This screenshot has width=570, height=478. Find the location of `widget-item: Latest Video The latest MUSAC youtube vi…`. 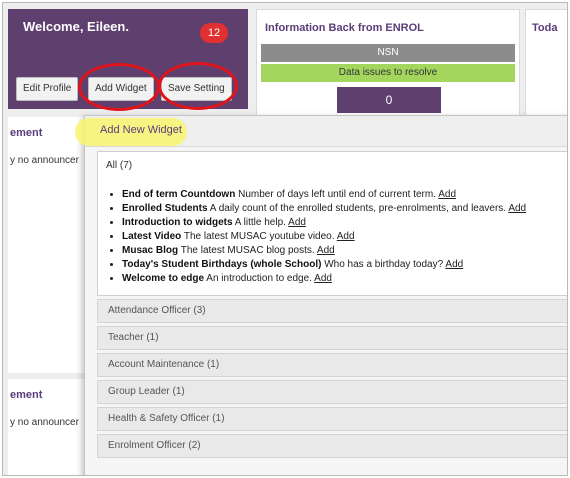

widget-item: Latest Video The latest MUSAC youtube vi… is located at coordinates (344, 237).